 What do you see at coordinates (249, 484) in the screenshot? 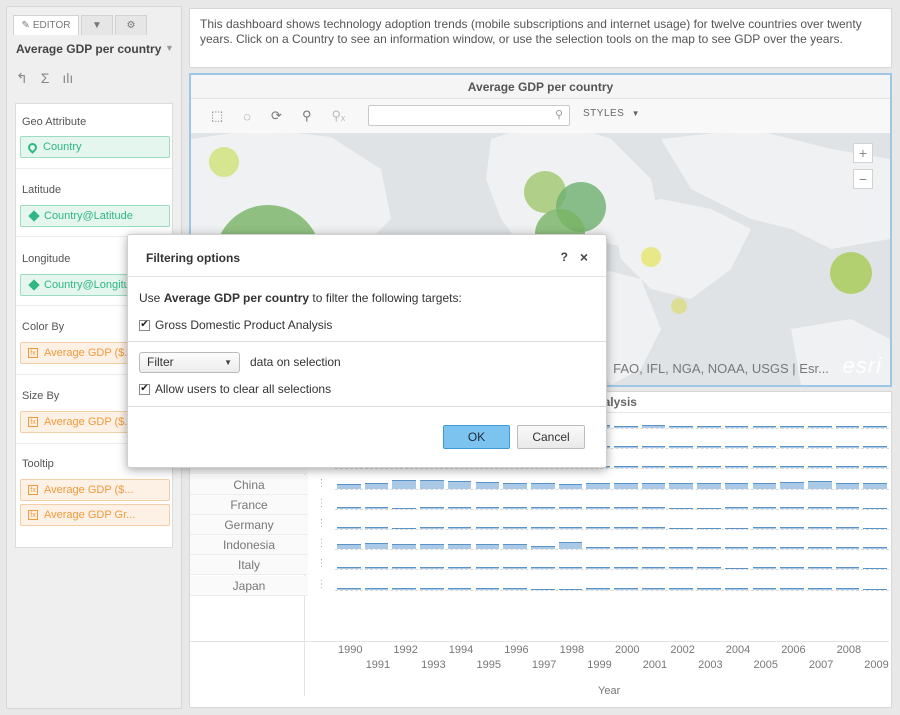
I see `country-row-label: China` at bounding box center [249, 484].